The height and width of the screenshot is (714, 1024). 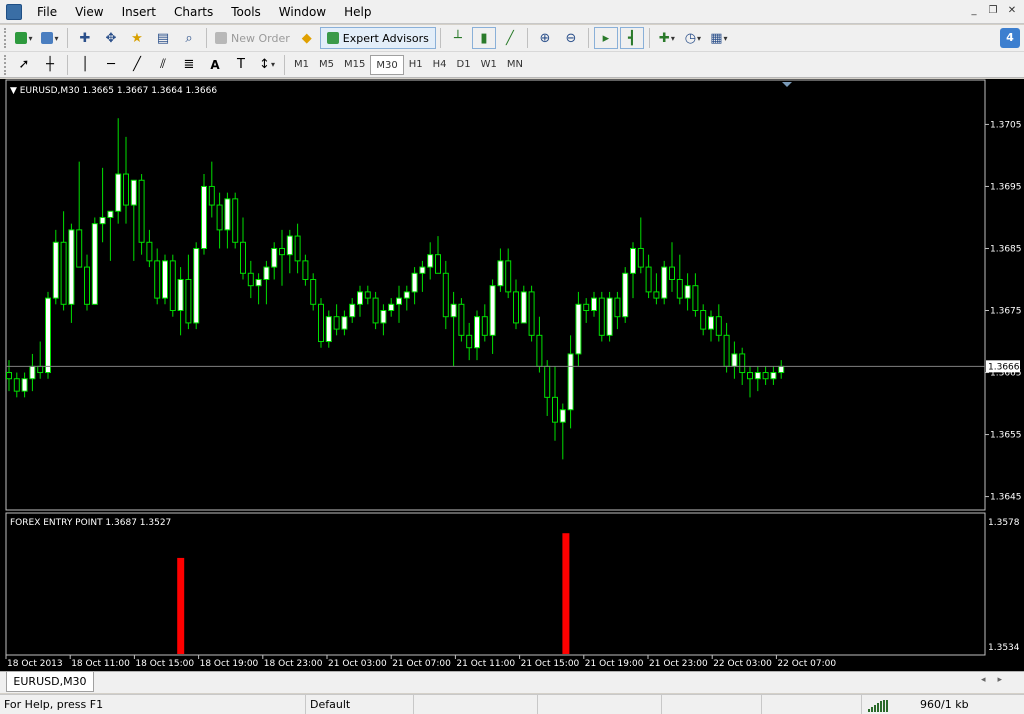 What do you see at coordinates (787, 84) in the screenshot?
I see `chart-shift-marker-icon` at bounding box center [787, 84].